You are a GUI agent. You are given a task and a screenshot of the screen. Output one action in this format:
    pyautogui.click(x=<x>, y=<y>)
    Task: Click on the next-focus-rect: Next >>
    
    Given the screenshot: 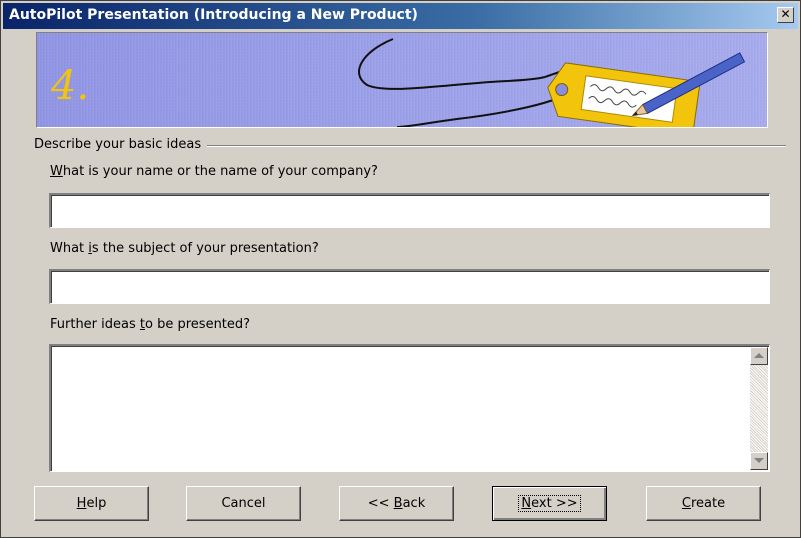 What is the action you would take?
    pyautogui.click(x=549, y=503)
    